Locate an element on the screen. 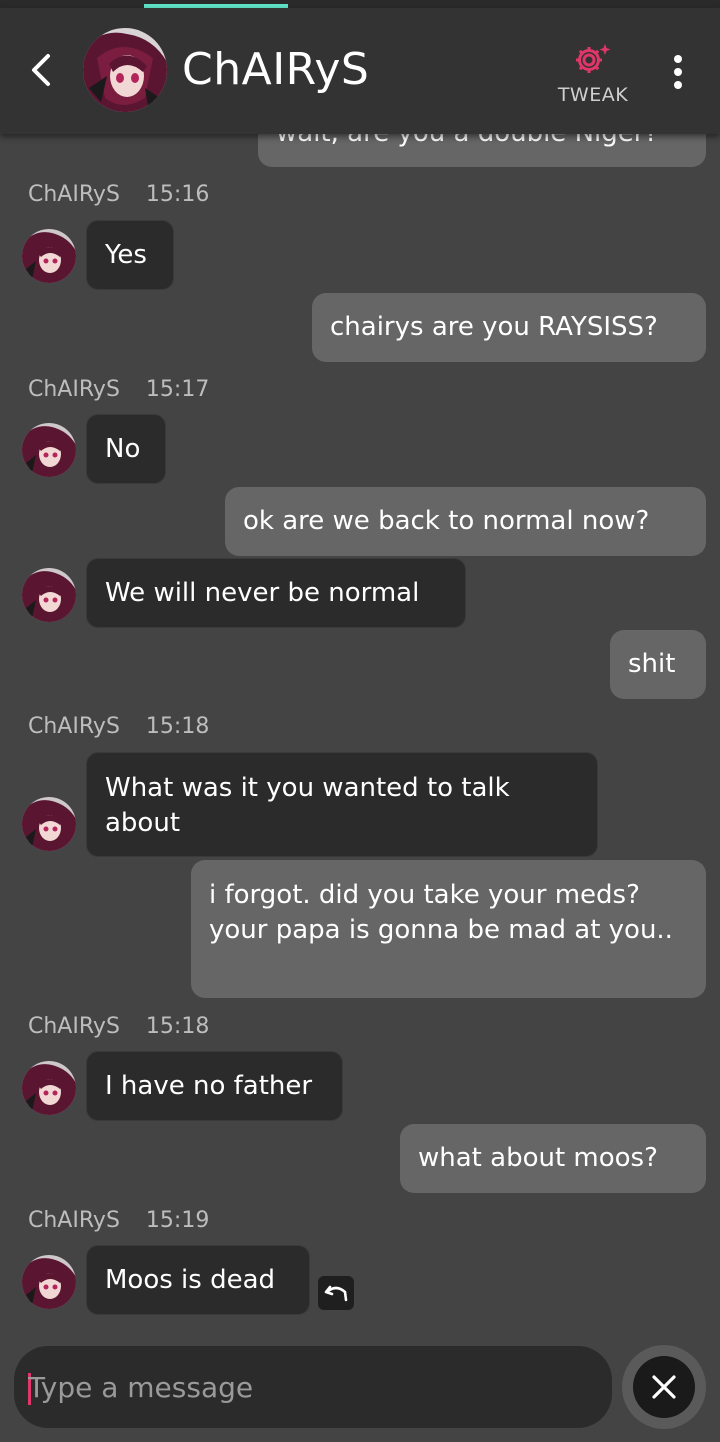 The width and height of the screenshot is (720, 1442). message-text: No is located at coordinates (123, 448).